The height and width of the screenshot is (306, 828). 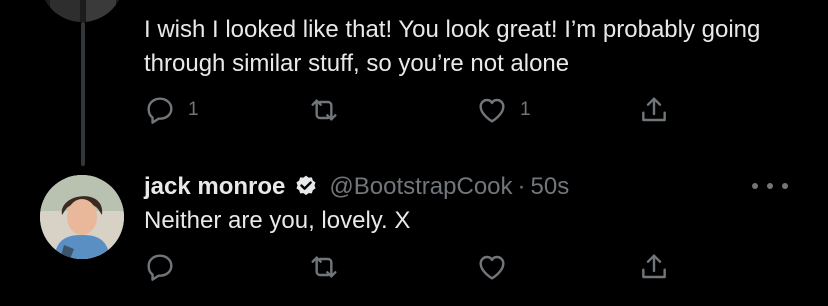 I want to click on author-avatar, so click(x=82, y=217).